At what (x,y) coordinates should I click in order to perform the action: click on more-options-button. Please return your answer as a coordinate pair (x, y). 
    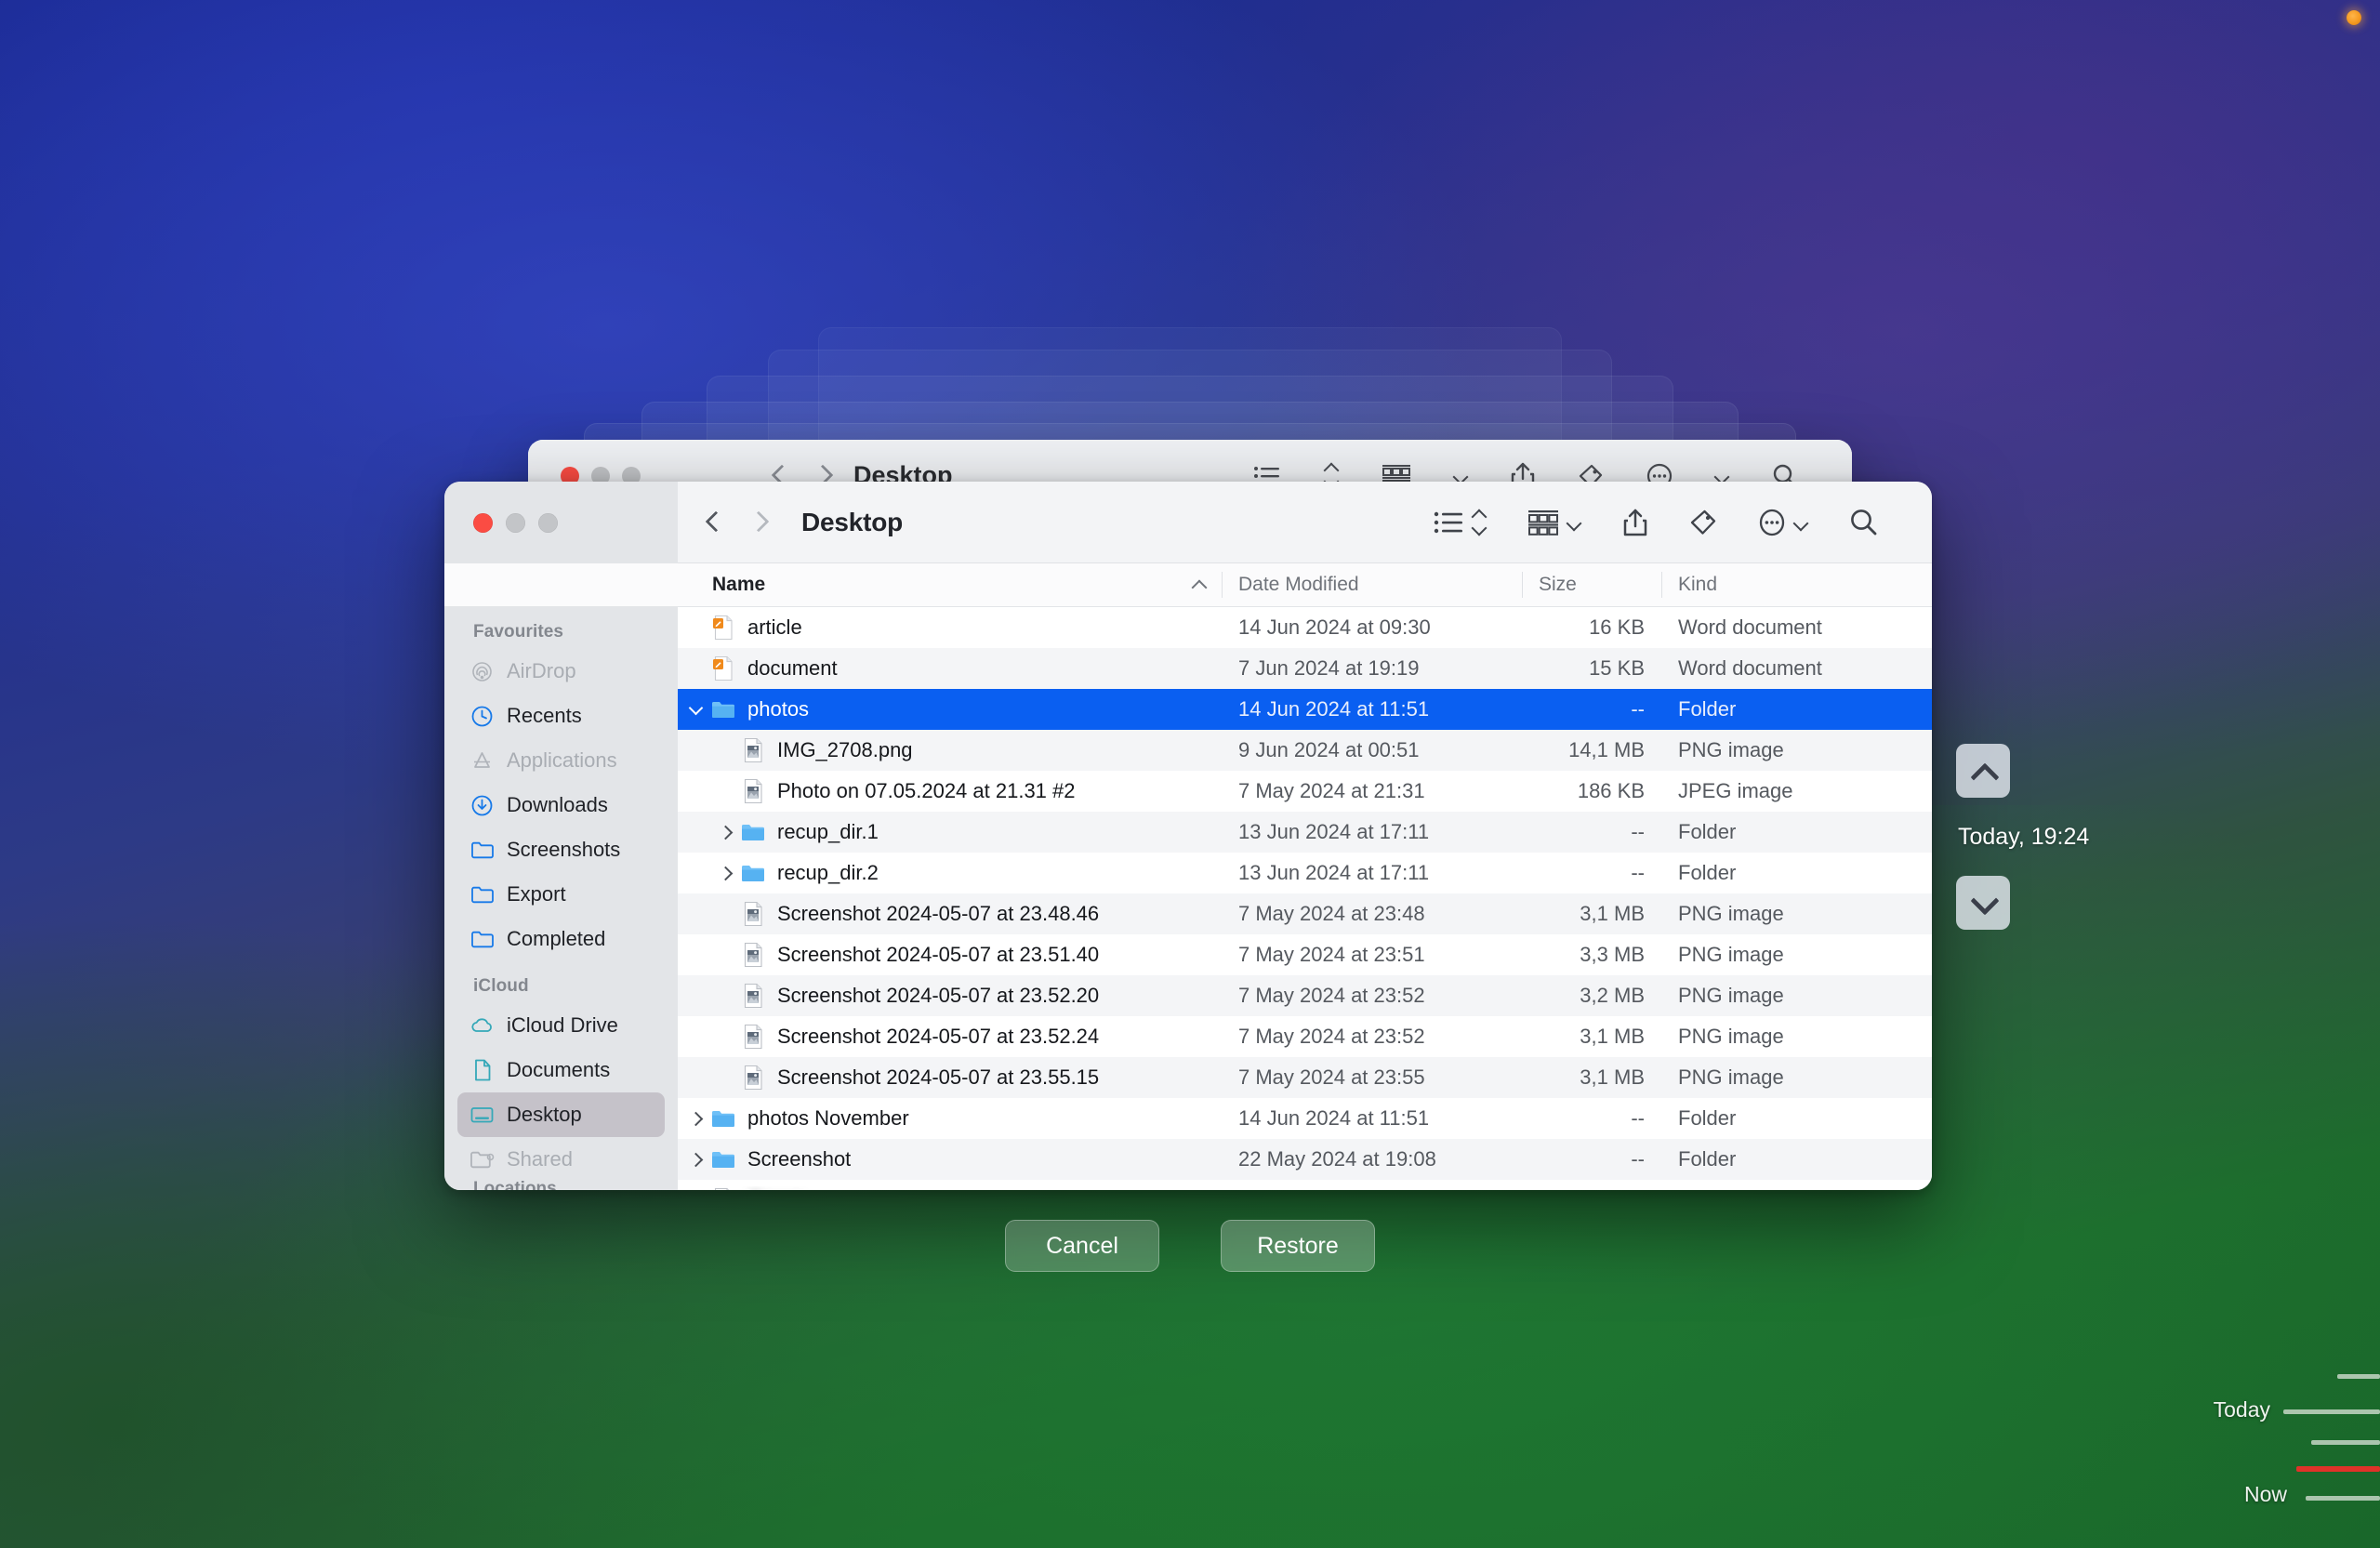
    Looking at the image, I should click on (1783, 522).